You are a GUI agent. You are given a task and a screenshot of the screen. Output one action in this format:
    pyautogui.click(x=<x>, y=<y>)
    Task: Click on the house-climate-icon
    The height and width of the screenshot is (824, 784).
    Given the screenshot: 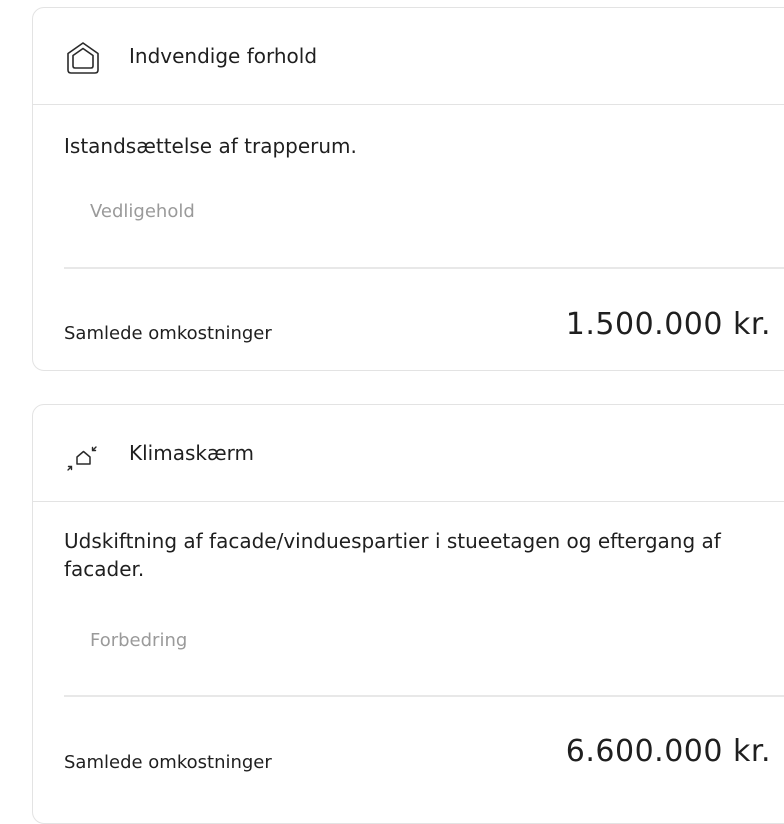 What is the action you would take?
    pyautogui.click(x=82, y=458)
    